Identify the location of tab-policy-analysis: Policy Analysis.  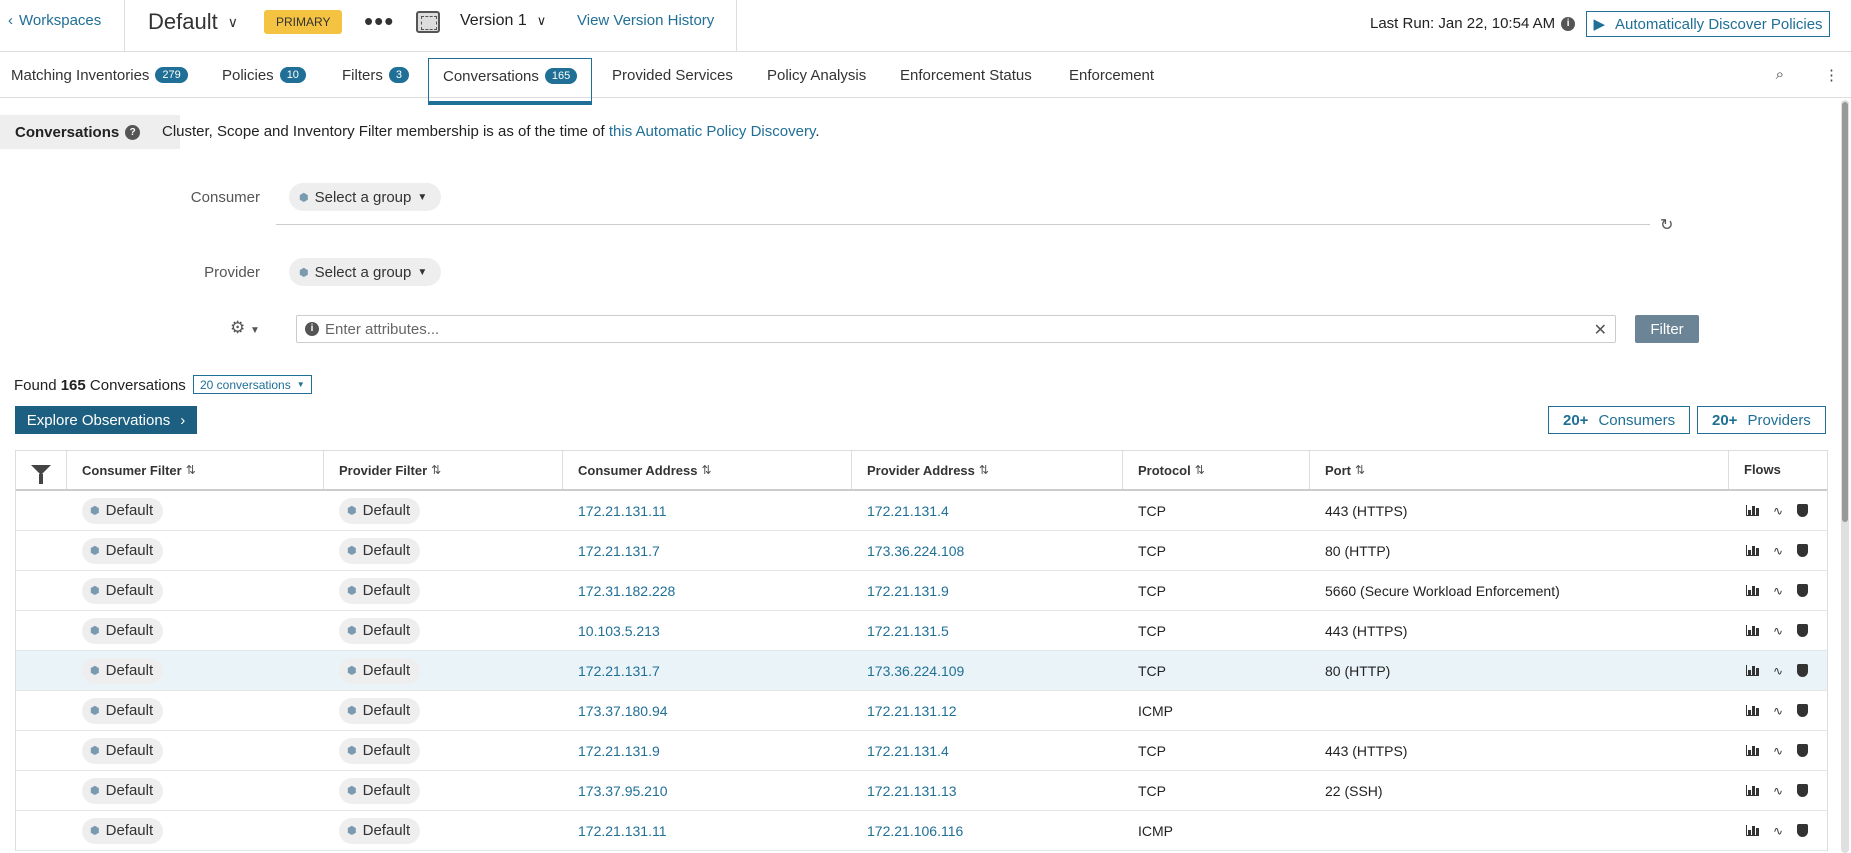
(816, 75).